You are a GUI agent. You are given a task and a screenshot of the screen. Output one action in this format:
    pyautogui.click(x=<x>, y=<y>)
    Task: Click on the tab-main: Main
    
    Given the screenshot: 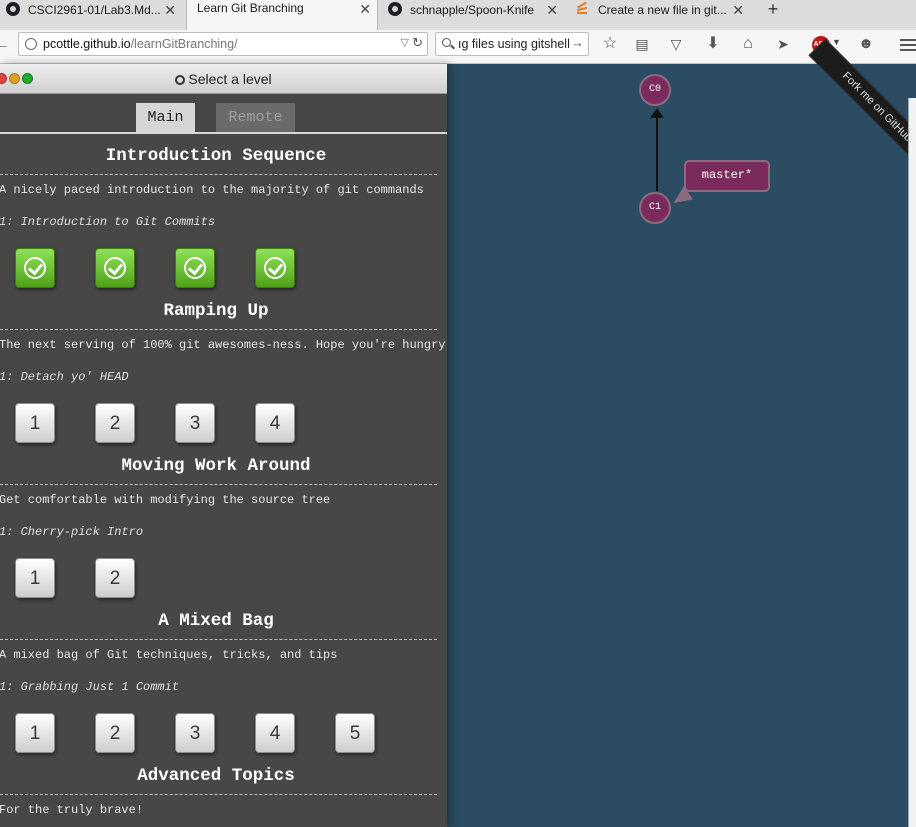 What is the action you would take?
    pyautogui.click(x=165, y=117)
    